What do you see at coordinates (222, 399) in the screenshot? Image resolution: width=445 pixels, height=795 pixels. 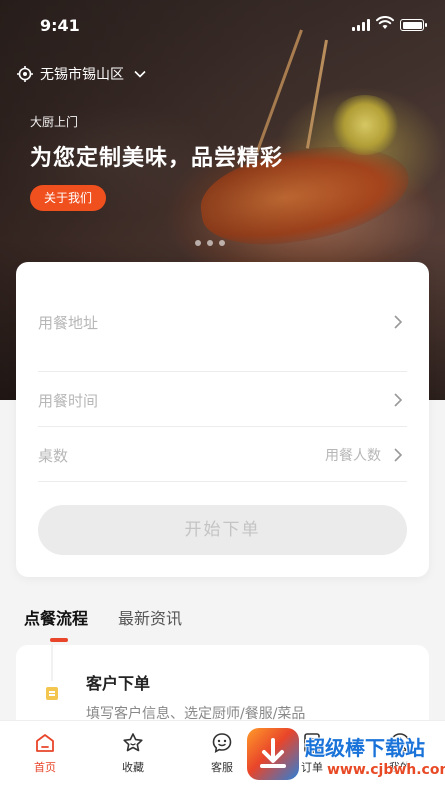 I see `time-field: 用餐时间` at bounding box center [222, 399].